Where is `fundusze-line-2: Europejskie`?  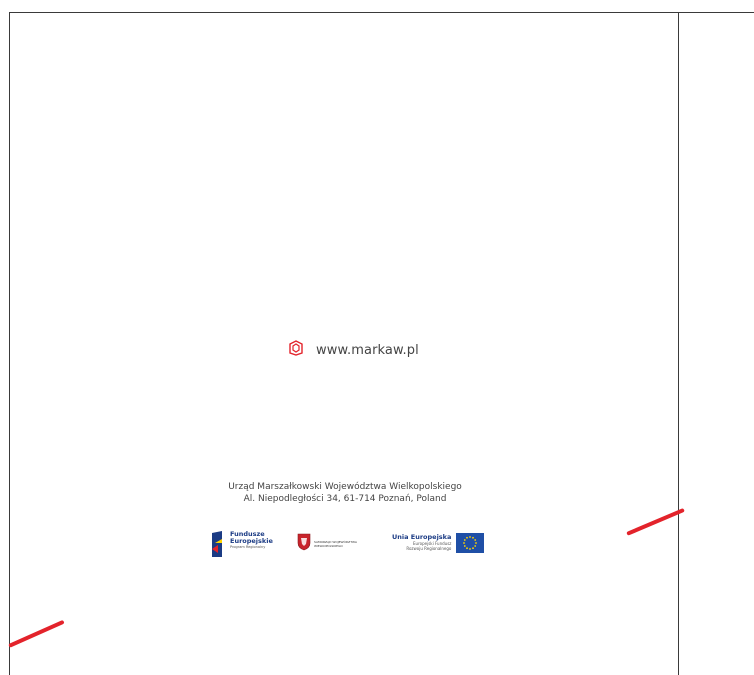 fundusze-line-2: Europejskie is located at coordinates (251, 541).